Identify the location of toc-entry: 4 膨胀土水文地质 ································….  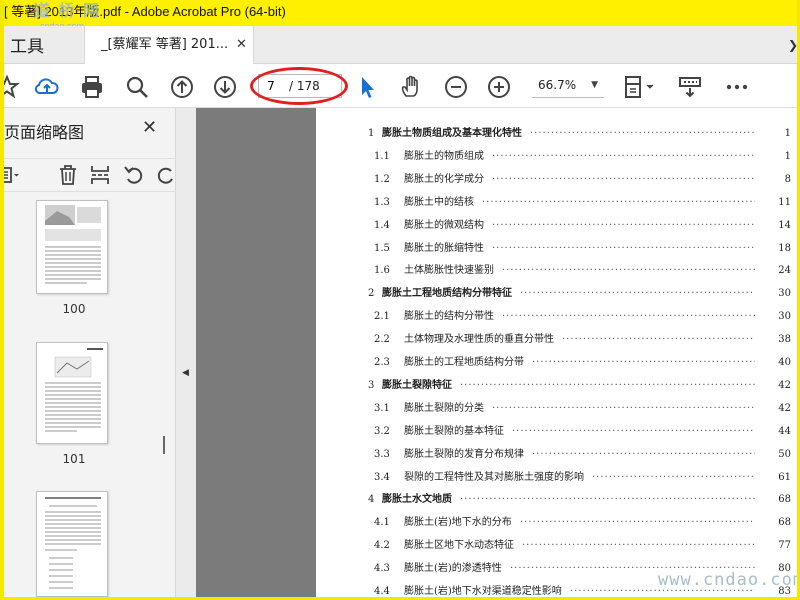
(553, 500).